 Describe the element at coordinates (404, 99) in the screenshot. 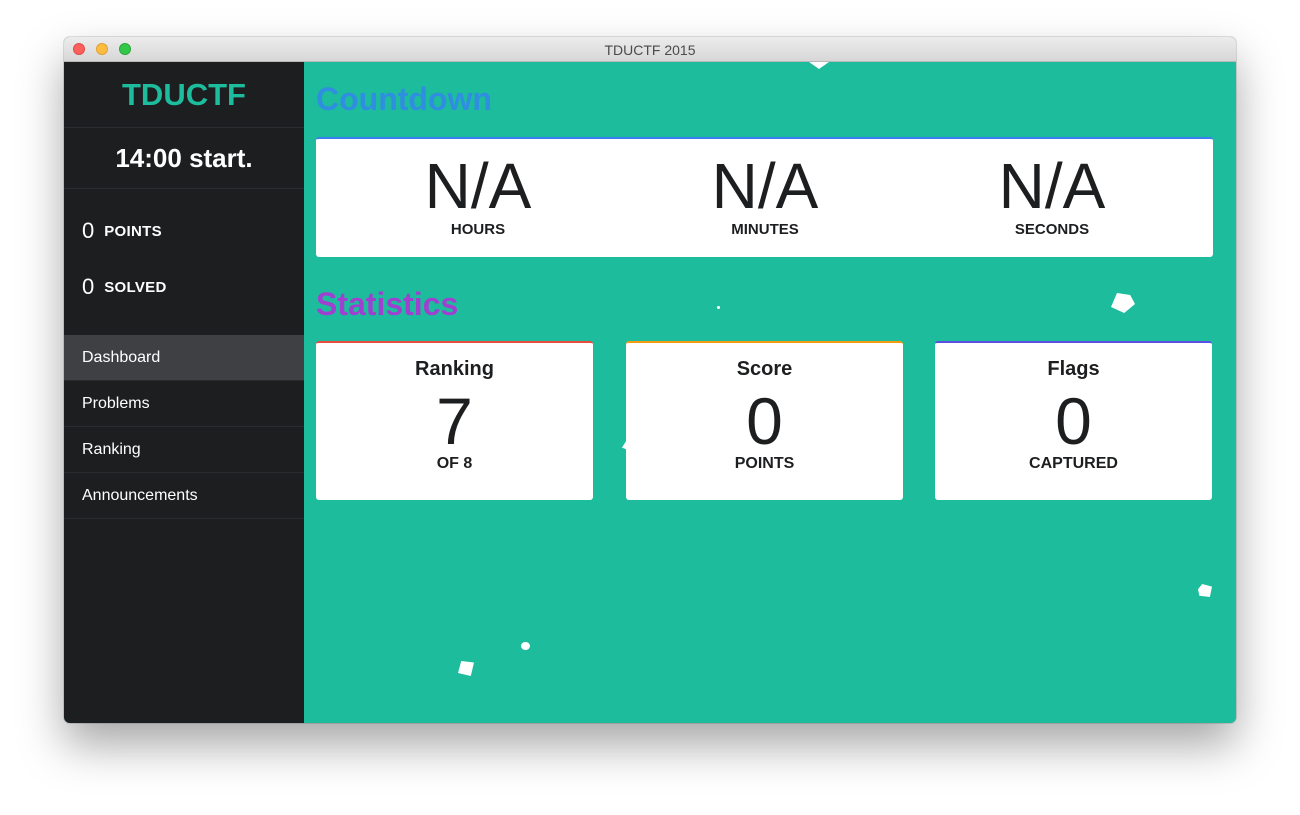

I see `countdown-title: Countdown` at that location.